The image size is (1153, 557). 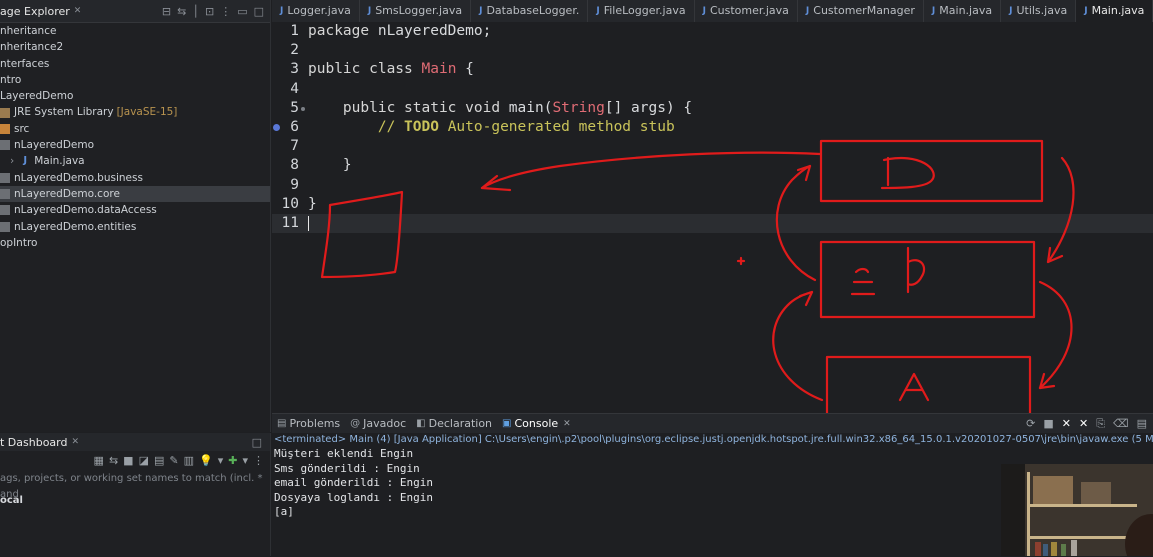 I want to click on tree-item-label: nheritance2, so click(x=32, y=47).